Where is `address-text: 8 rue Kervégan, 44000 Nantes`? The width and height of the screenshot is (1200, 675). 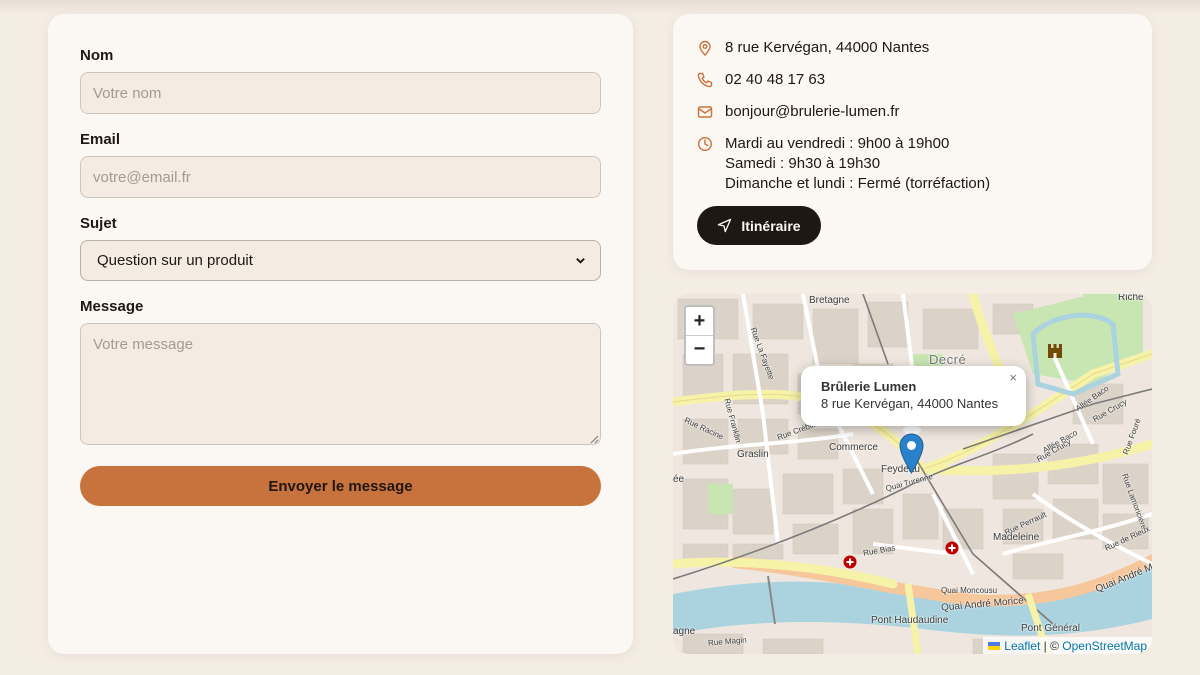 address-text: 8 rue Kervégan, 44000 Nantes is located at coordinates (827, 47).